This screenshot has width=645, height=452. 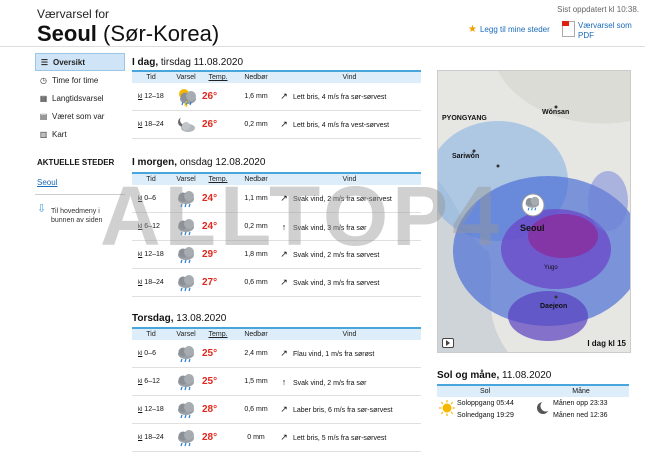 What do you see at coordinates (76, 162) in the screenshot?
I see `current-places-heading: AKTUELLE STEDER` at bounding box center [76, 162].